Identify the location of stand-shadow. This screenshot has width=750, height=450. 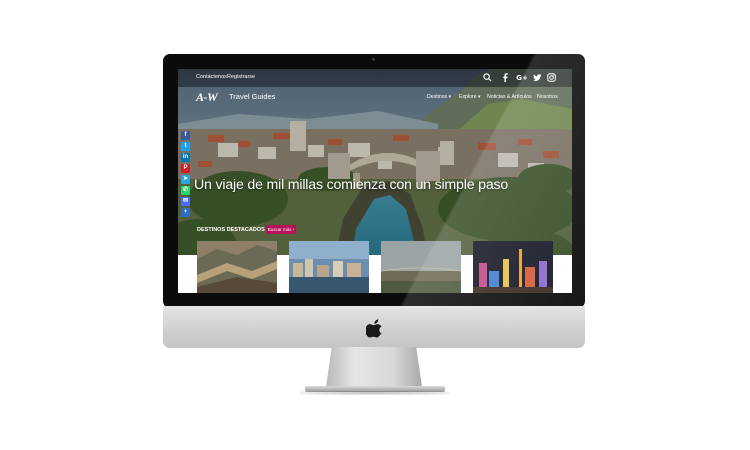
(375, 393).